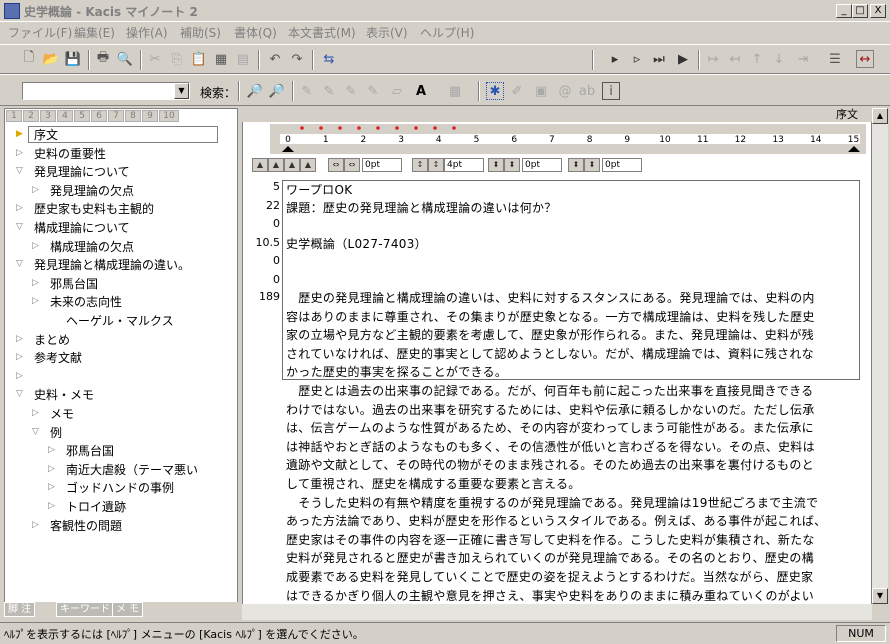 This screenshot has width=890, height=644. Describe the element at coordinates (73, 59) in the screenshot. I see `save-icon: 💾` at that location.